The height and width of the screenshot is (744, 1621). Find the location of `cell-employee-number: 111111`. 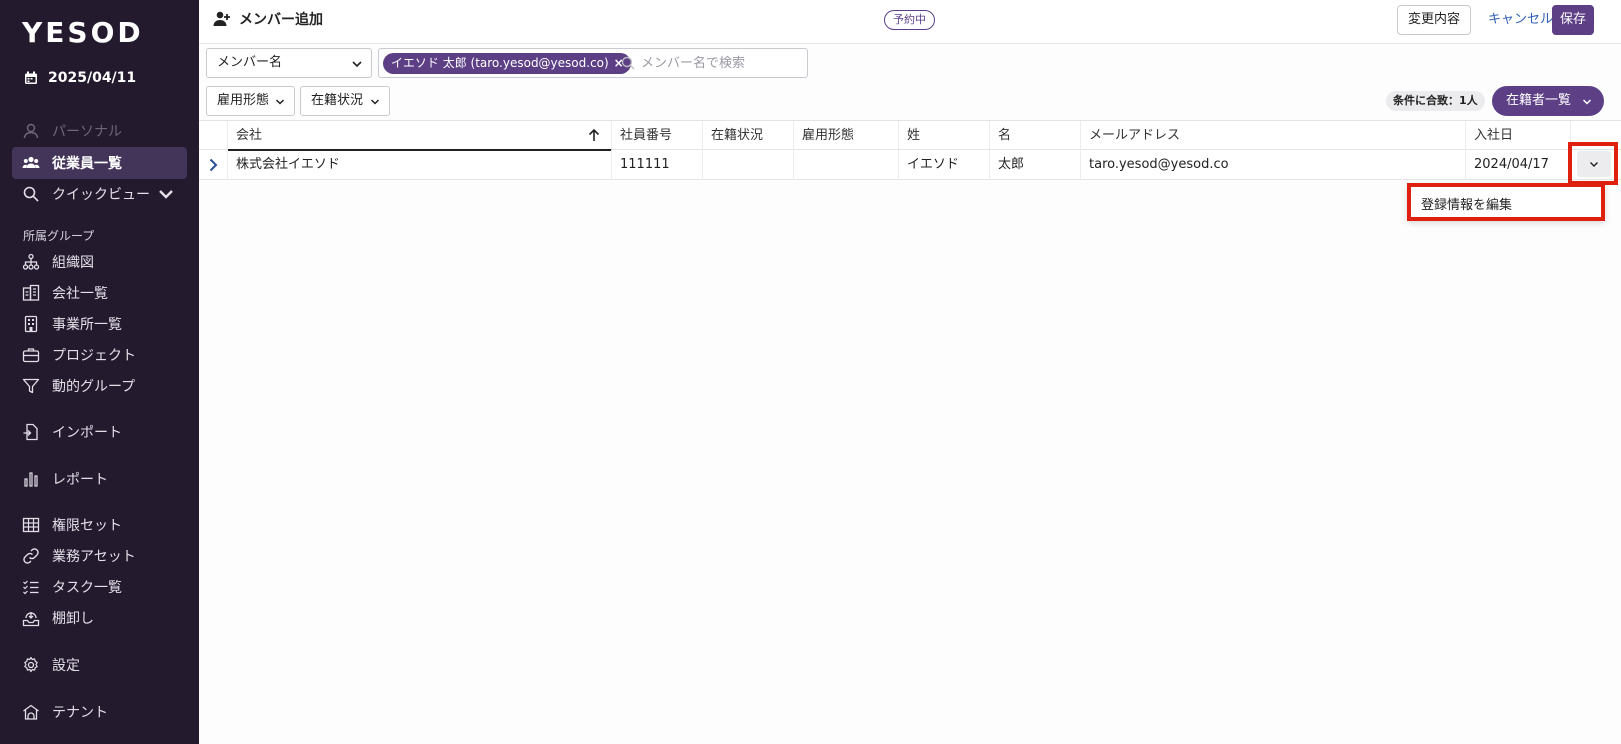

cell-employee-number: 111111 is located at coordinates (657, 165).